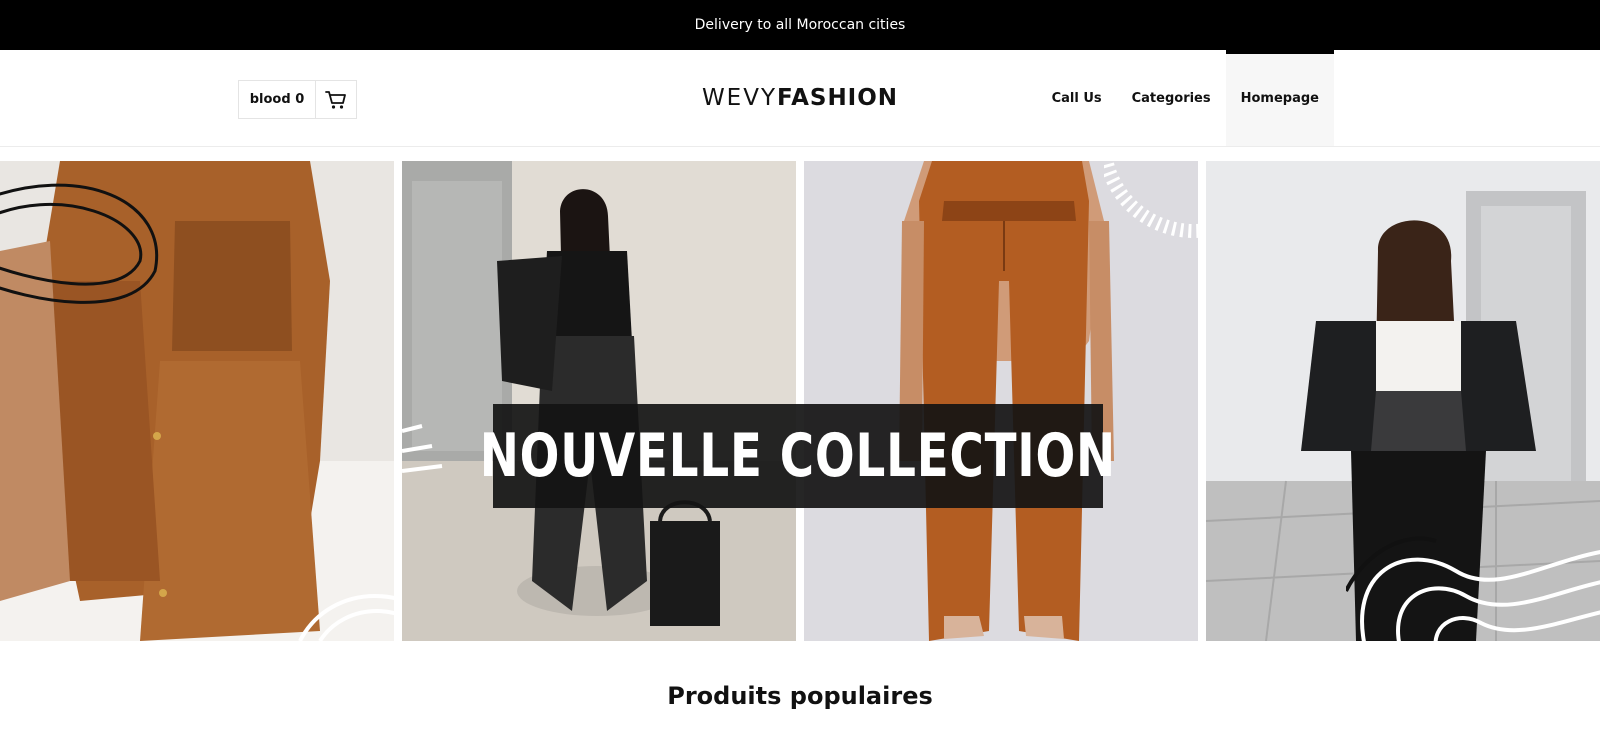  Describe the element at coordinates (1279, 98) in the screenshot. I see `nav-homepage: Homepage` at that location.